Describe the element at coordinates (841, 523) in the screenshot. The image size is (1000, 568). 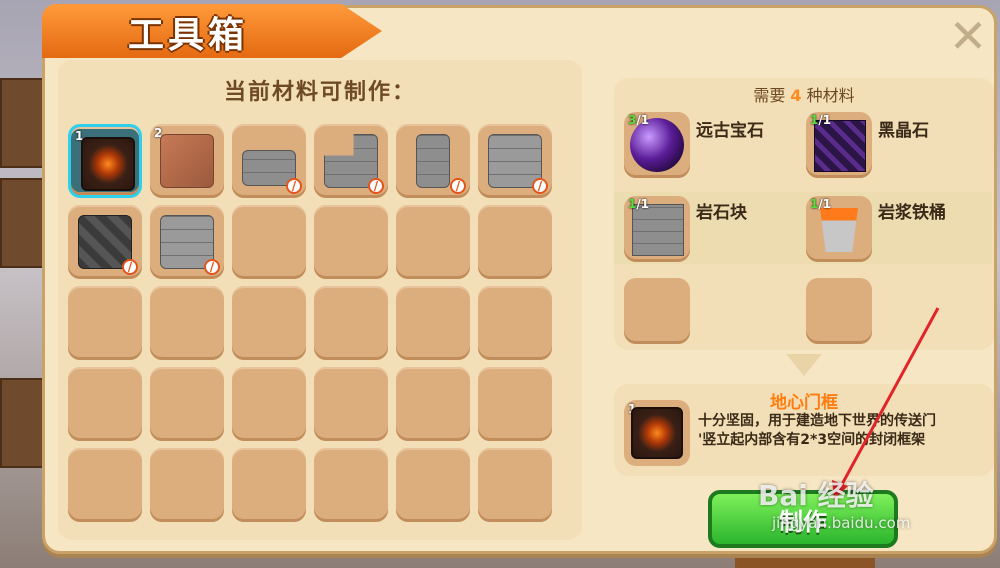
I see `watermark-url: jingyan.baidu.com` at that location.